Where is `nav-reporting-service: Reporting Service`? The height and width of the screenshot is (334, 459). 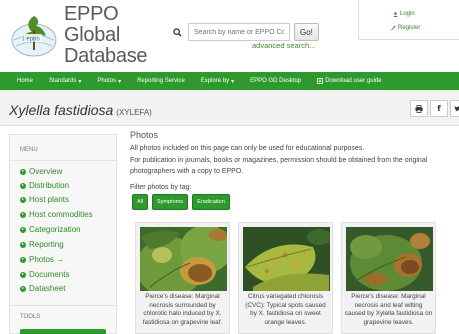 nav-reporting-service: Reporting Service is located at coordinates (161, 81).